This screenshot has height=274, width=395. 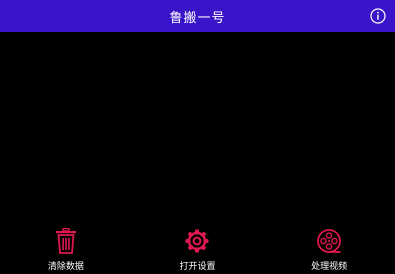 What do you see at coordinates (66, 241) in the screenshot?
I see `trash-icon` at bounding box center [66, 241].